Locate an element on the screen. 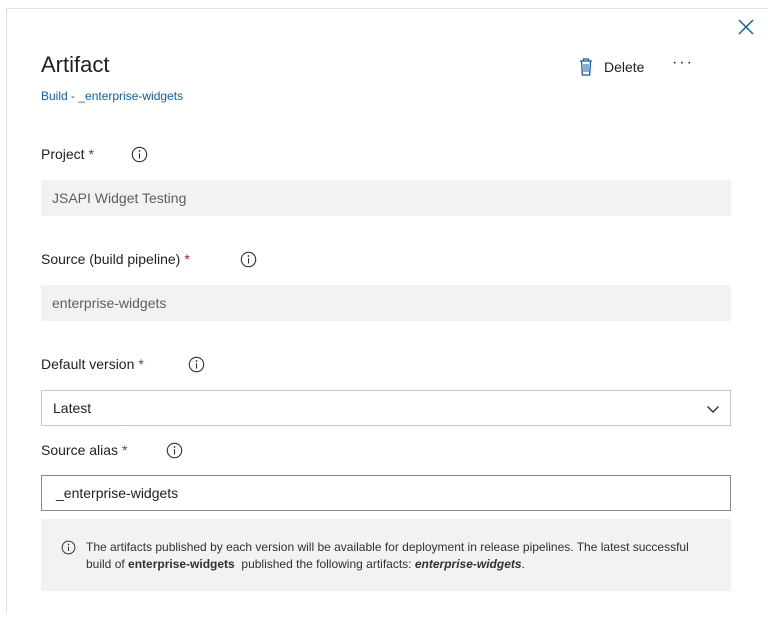 This screenshot has height=618, width=768. note-build-name: enterprise-widgets is located at coordinates (181, 564).